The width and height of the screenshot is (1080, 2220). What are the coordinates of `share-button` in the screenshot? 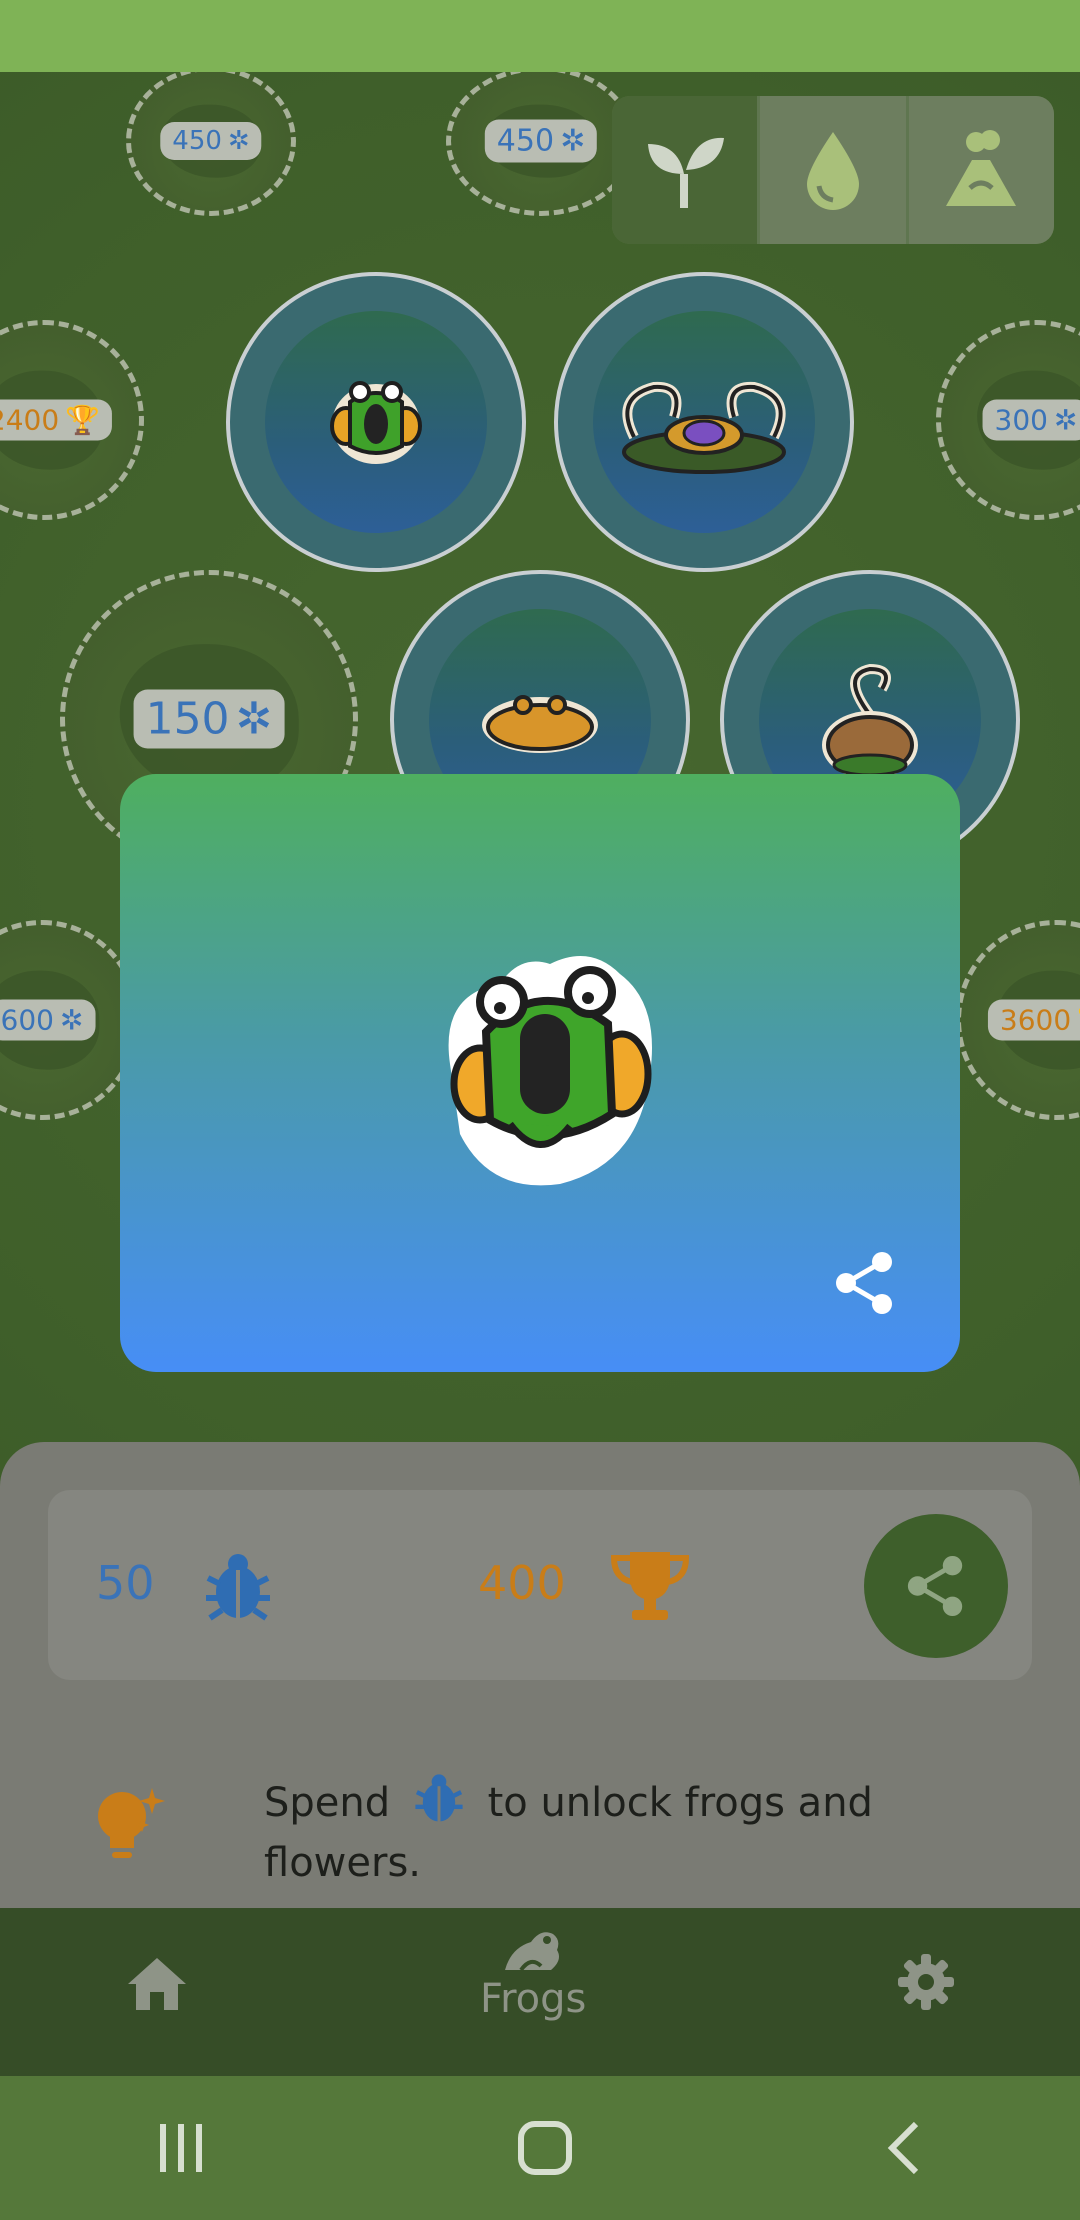 It's located at (936, 1586).